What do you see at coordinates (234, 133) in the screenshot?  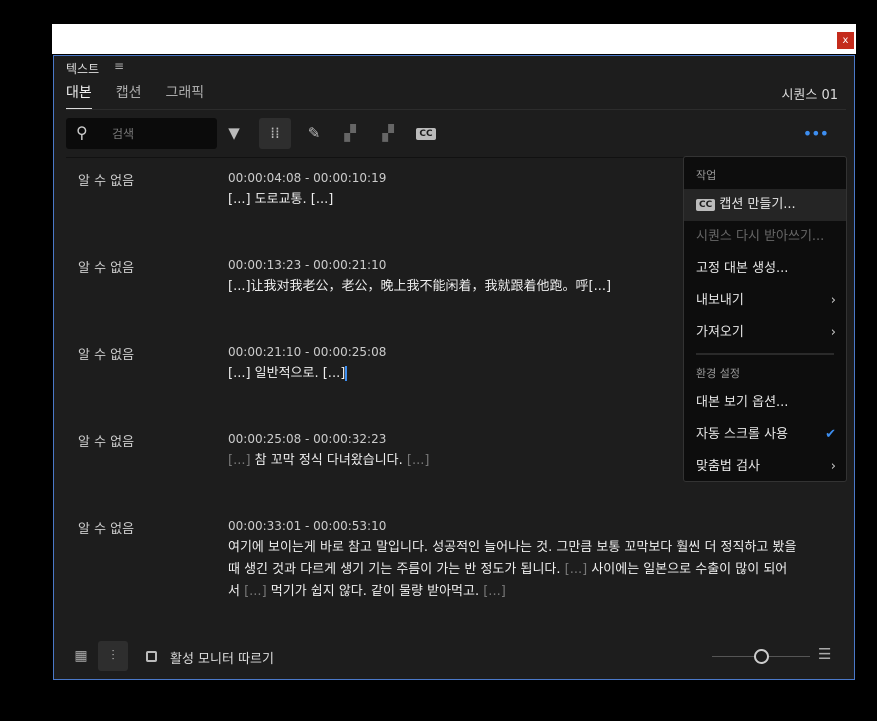 I see `filter-icon: ▼` at bounding box center [234, 133].